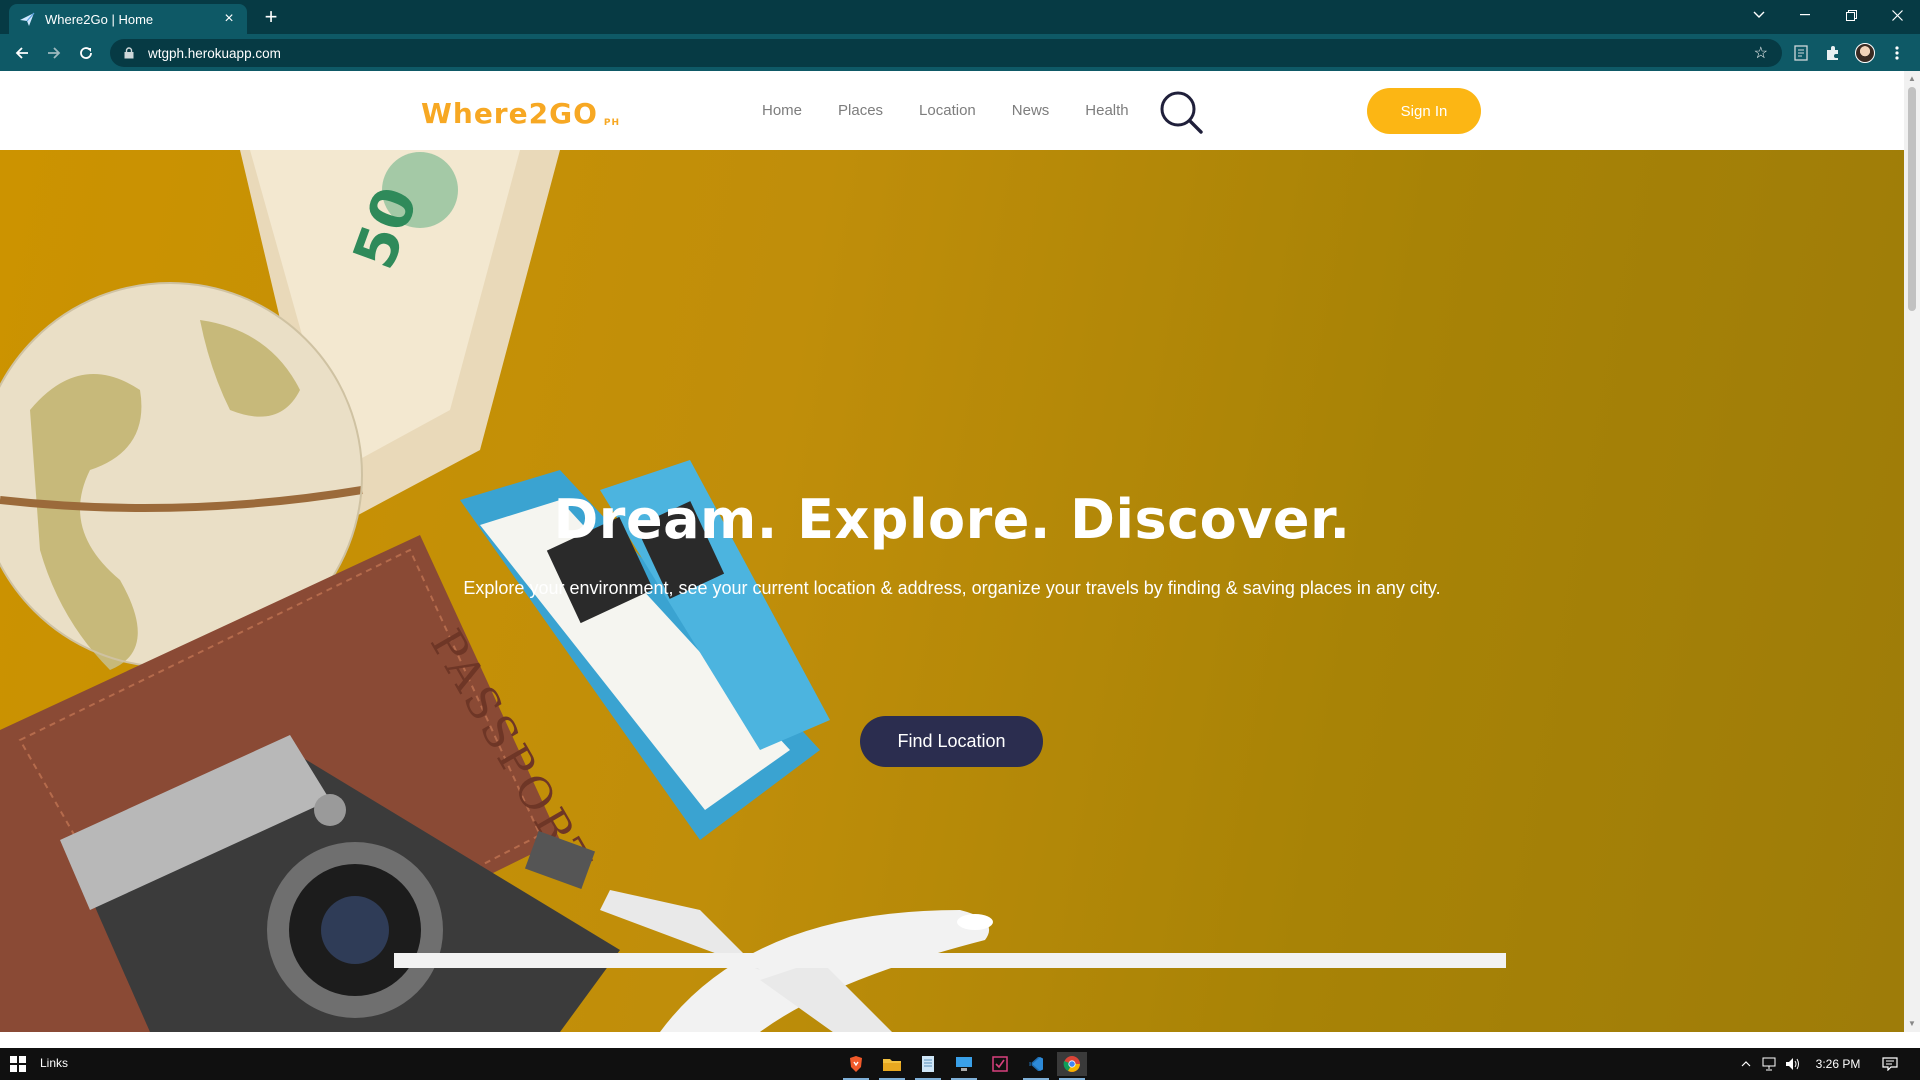 The height and width of the screenshot is (1080, 1920). What do you see at coordinates (1890, 1064) in the screenshot?
I see `notification-center-icon` at bounding box center [1890, 1064].